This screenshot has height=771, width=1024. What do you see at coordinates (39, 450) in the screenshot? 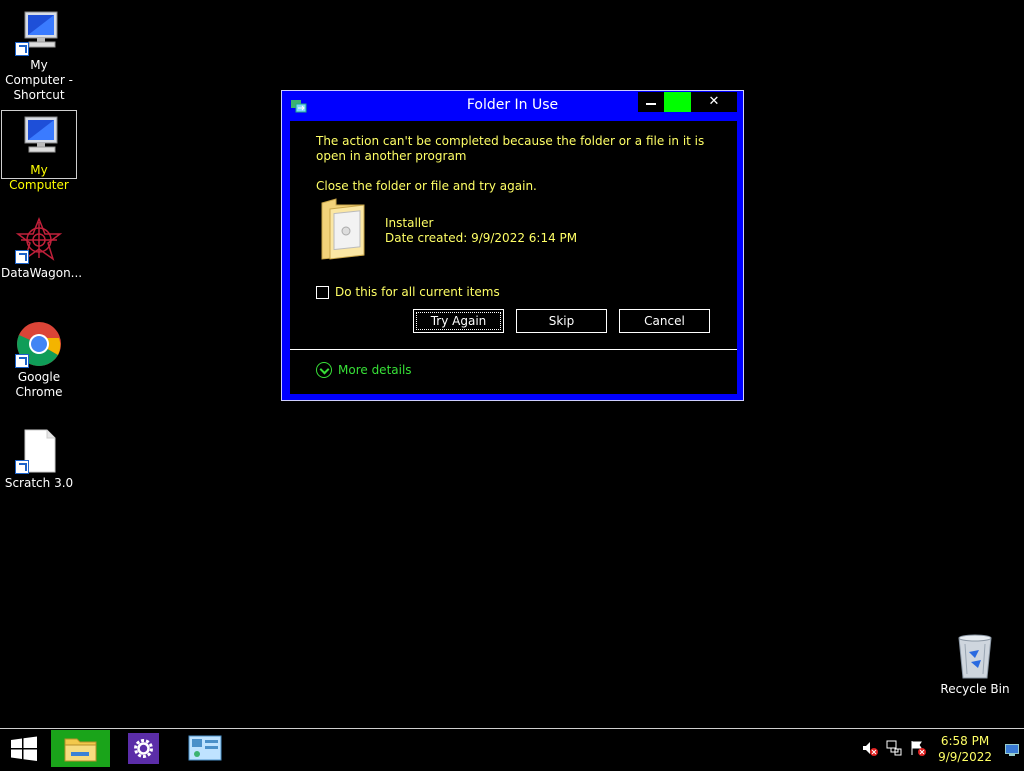
I see `document-icon` at bounding box center [39, 450].